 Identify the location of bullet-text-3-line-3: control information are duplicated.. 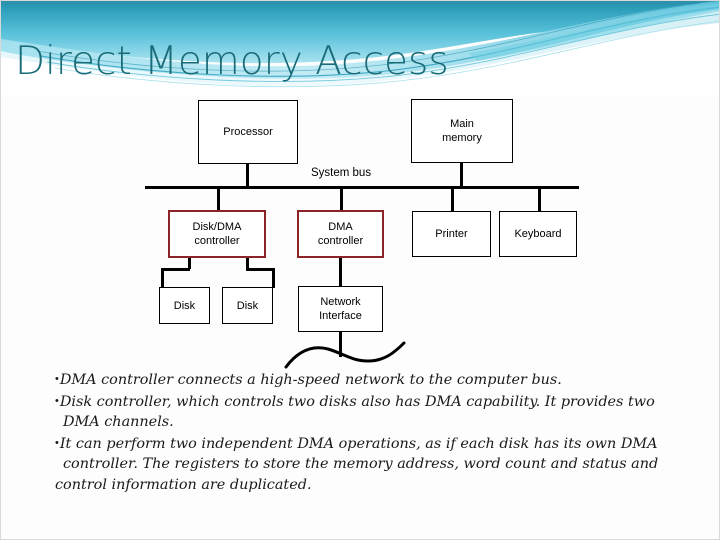
(183, 484).